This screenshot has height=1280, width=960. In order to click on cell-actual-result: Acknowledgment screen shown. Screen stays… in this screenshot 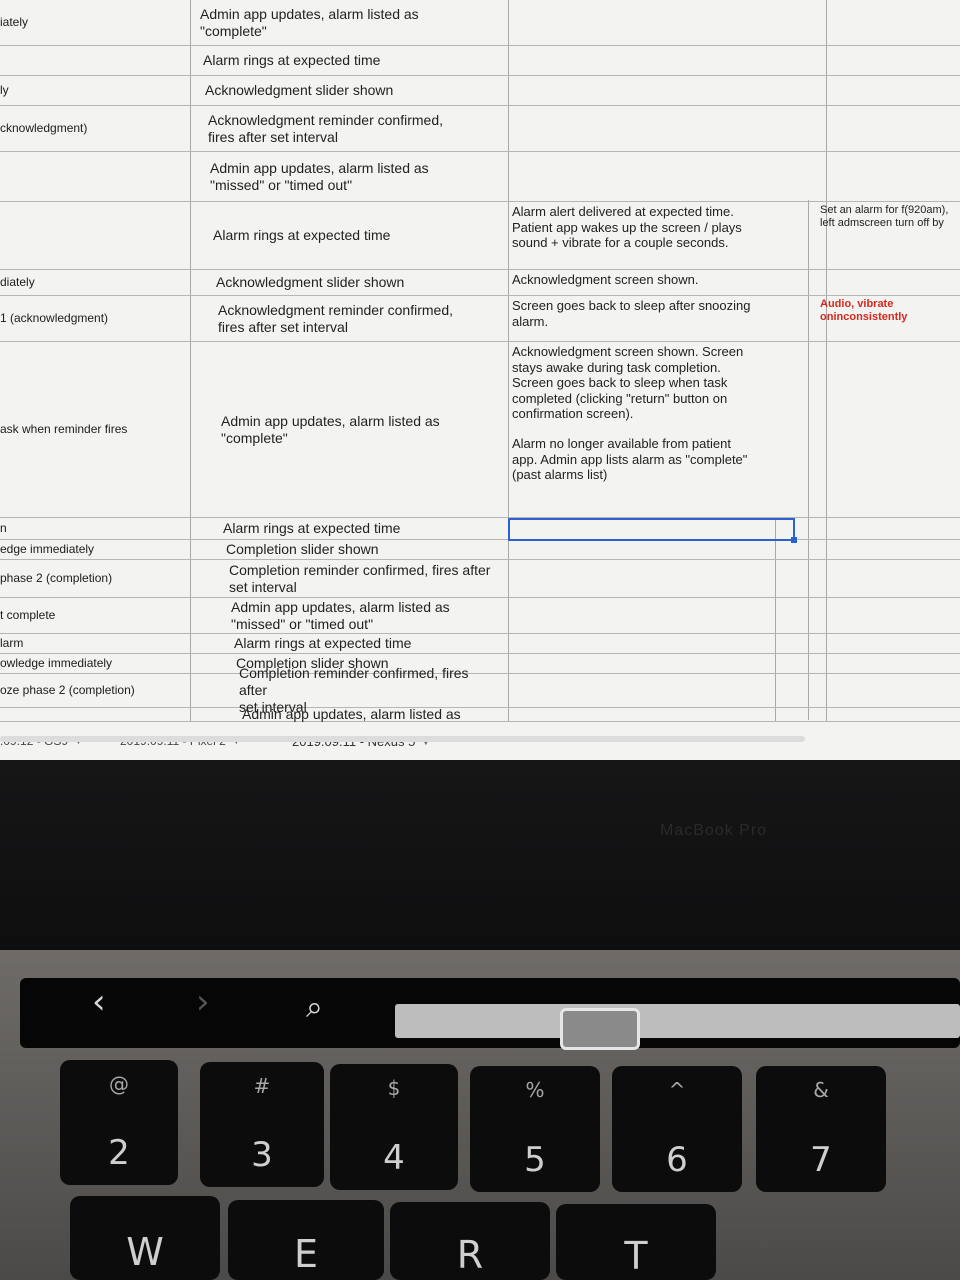, I will do `click(658, 429)`.